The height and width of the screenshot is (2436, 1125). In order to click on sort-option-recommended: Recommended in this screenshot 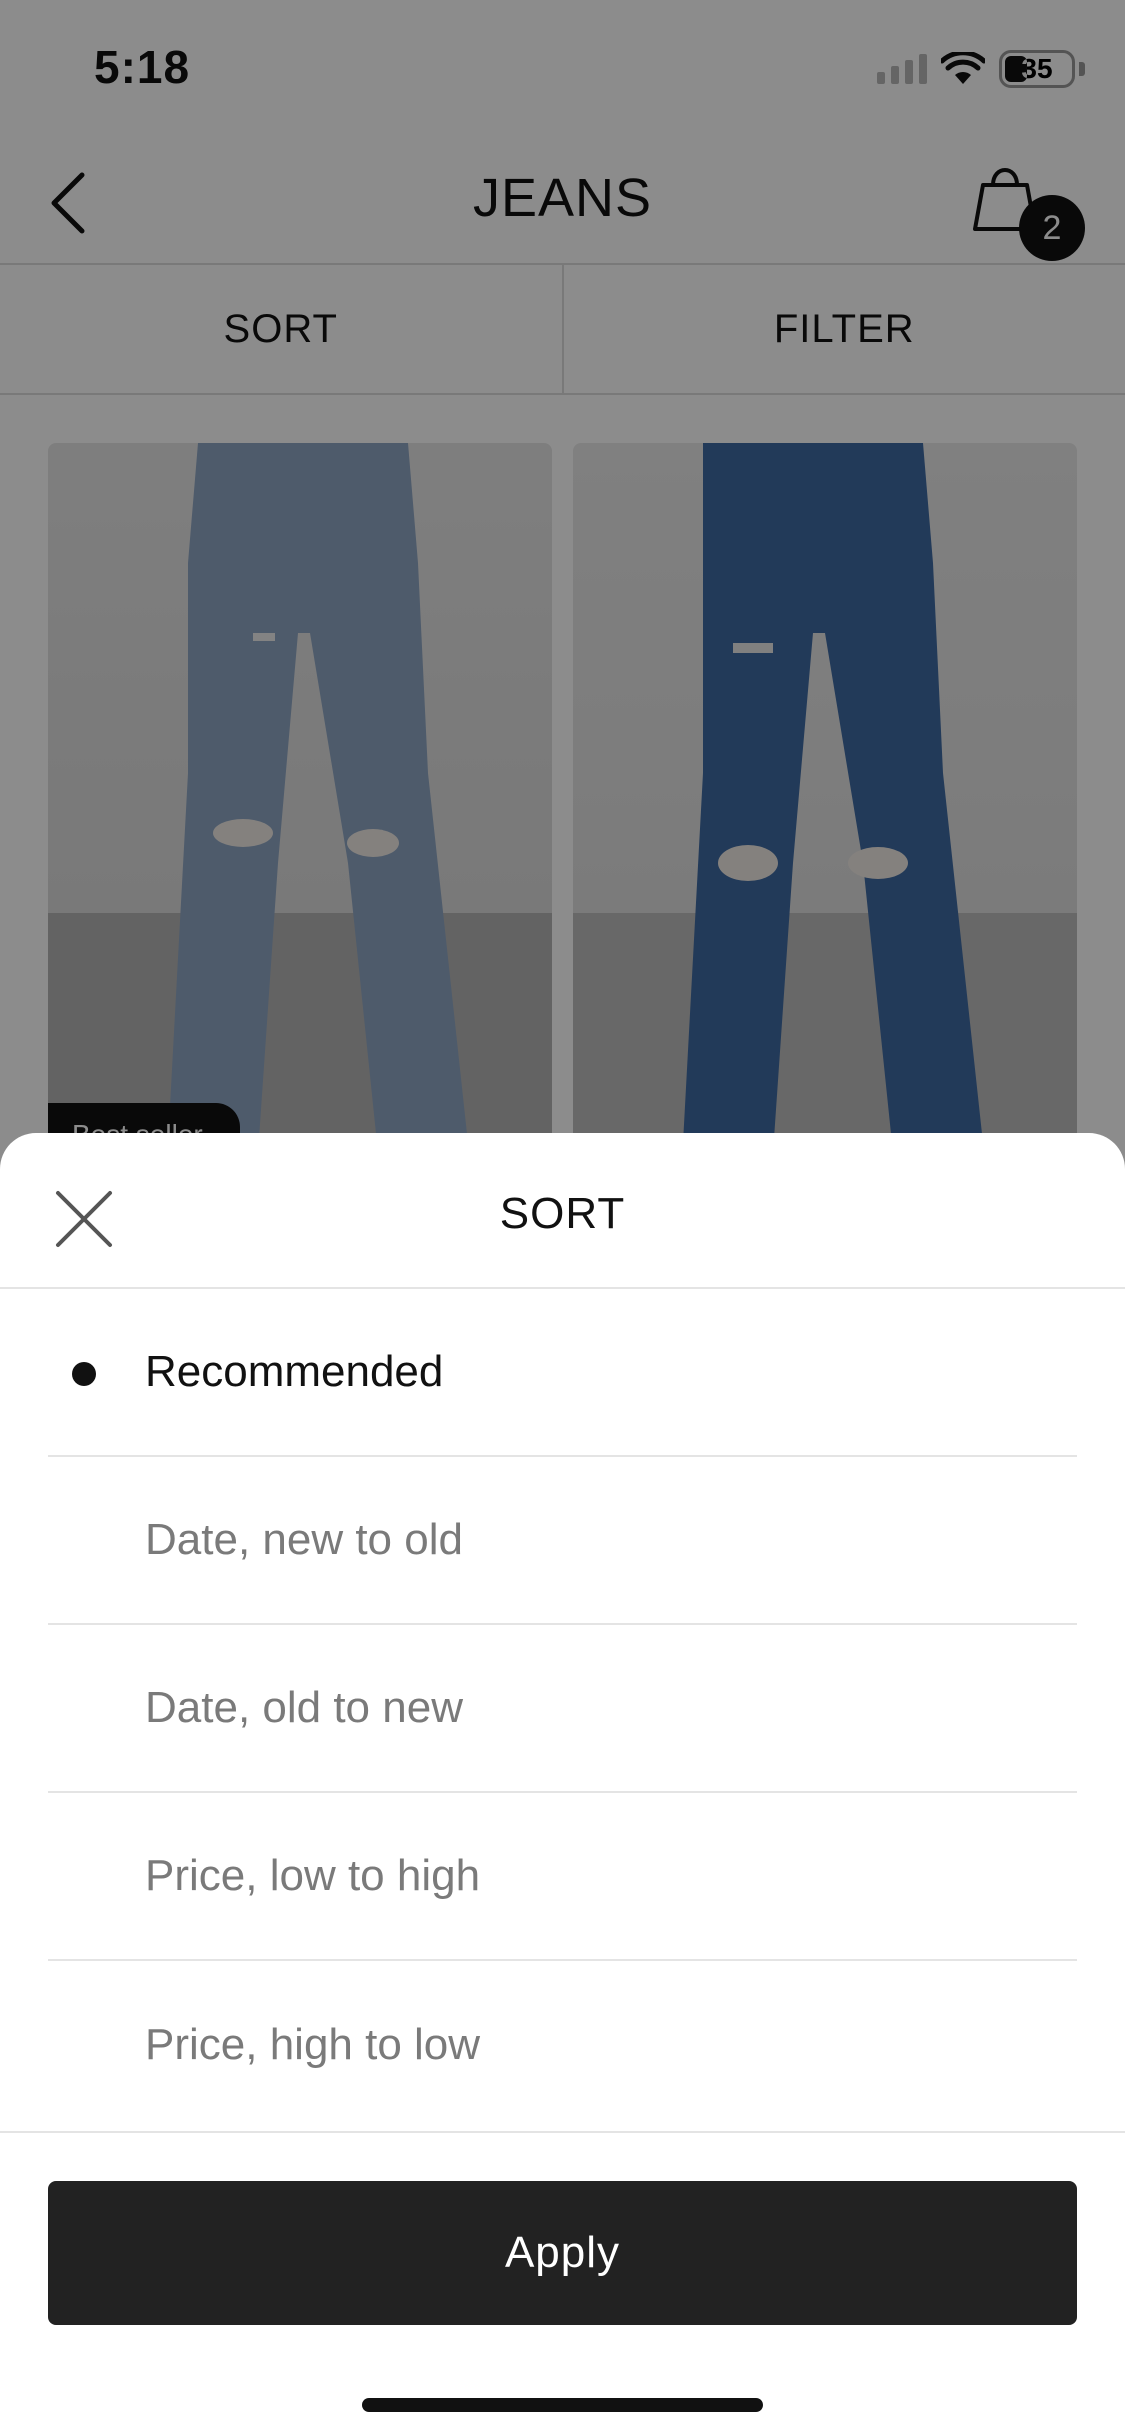, I will do `click(562, 1373)`.